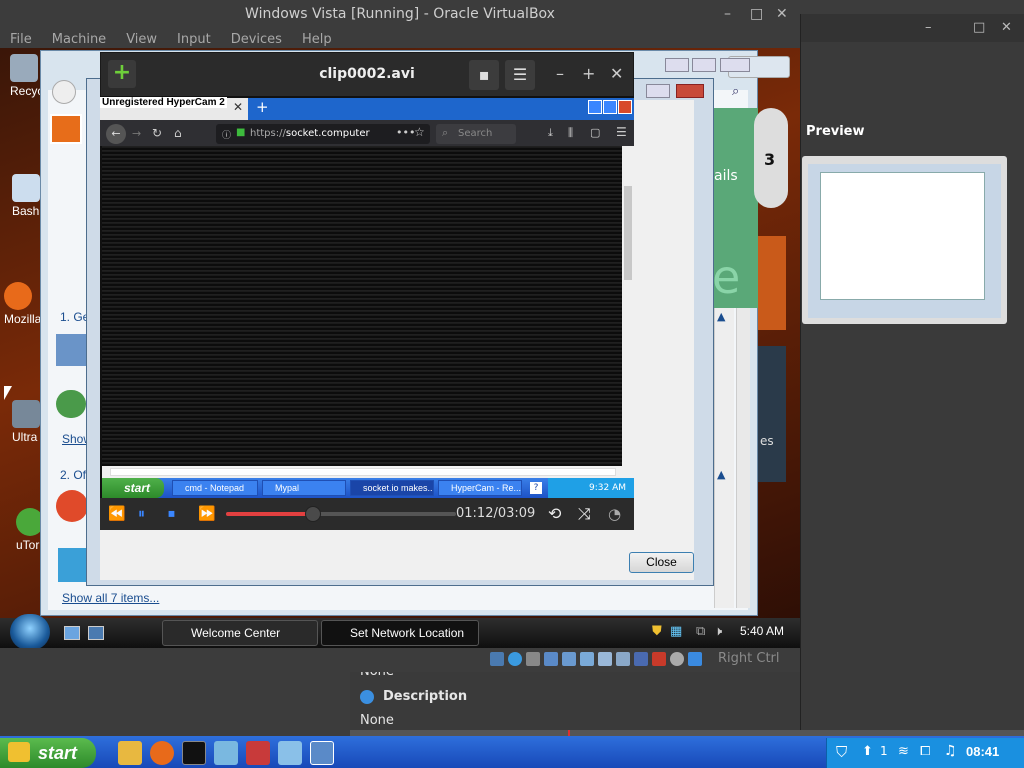 The image size is (1024, 768). I want to click on desktop-icon-mozilla: Mozilla, so click(22, 304).